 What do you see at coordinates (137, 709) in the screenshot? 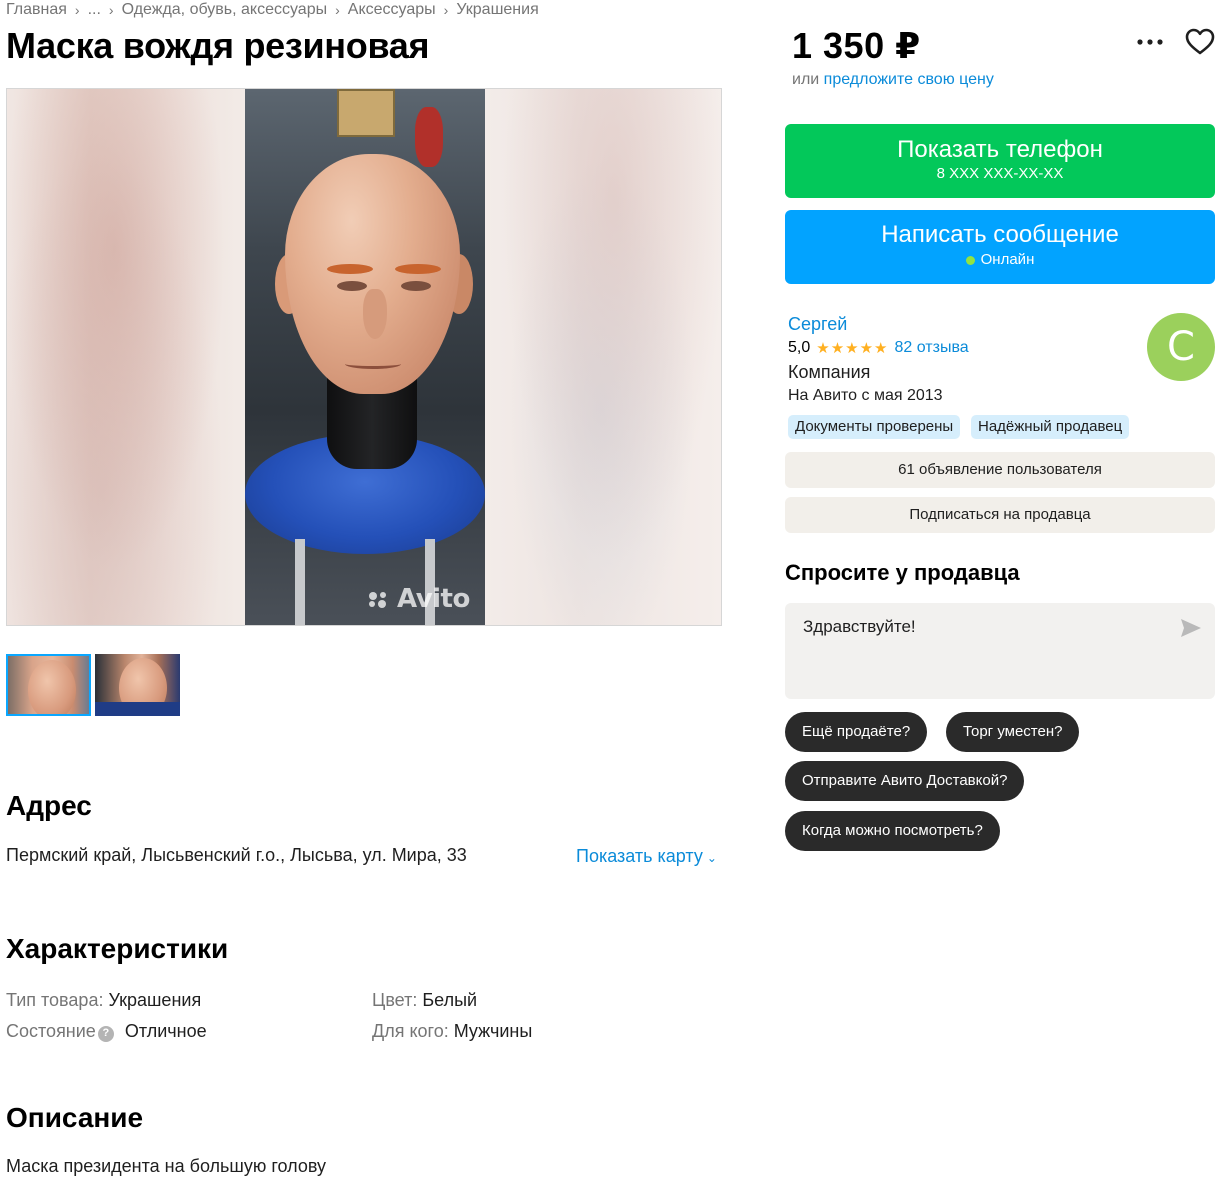
I see `thumbnail-stool` at bounding box center [137, 709].